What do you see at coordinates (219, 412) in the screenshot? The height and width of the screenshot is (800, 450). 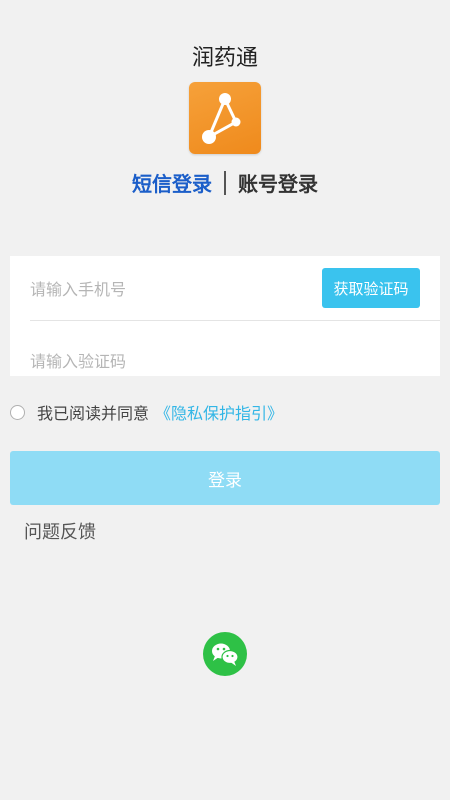 I see `privacy-policy-link: 《隐私保护指引》` at bounding box center [219, 412].